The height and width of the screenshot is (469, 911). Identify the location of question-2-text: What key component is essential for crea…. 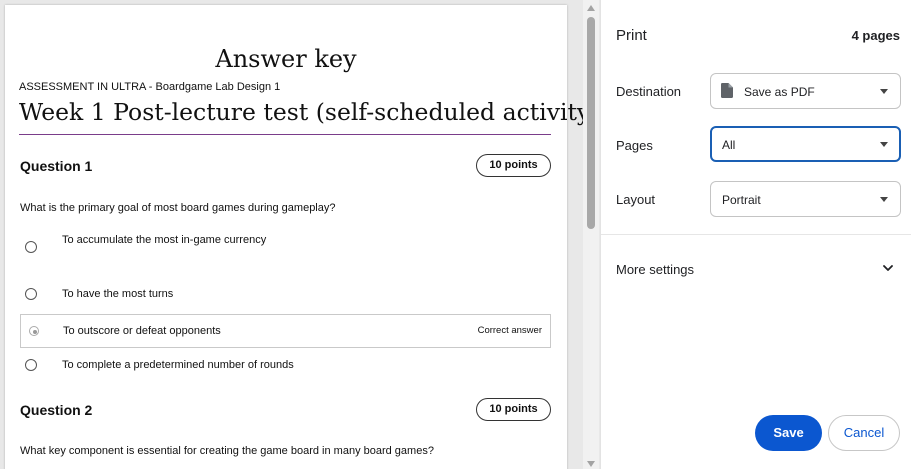
(227, 451).